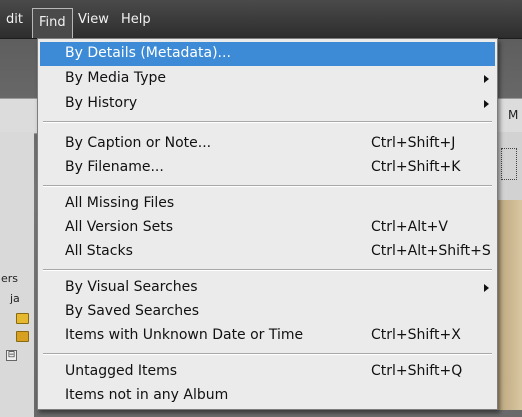  I want to click on collapse-icon: ⊟, so click(11, 355).